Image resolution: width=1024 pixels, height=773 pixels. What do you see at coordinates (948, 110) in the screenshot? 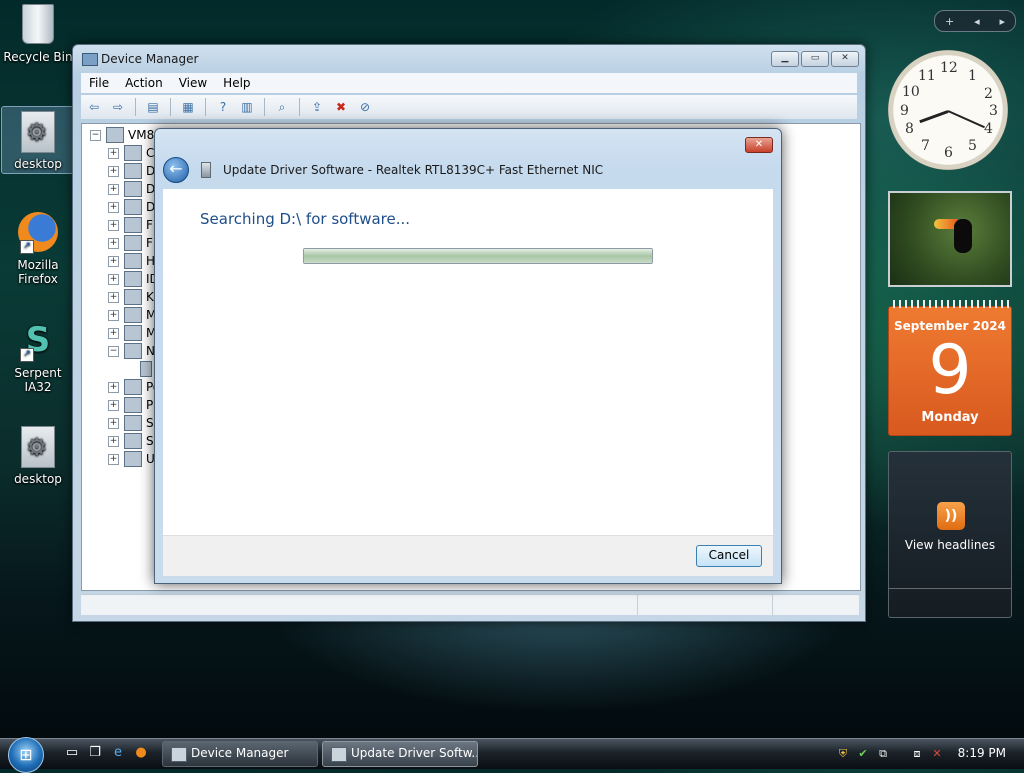
I see `clock-gadget: 12 1 2 3 4 5 6 7 8 9 10 11` at bounding box center [948, 110].